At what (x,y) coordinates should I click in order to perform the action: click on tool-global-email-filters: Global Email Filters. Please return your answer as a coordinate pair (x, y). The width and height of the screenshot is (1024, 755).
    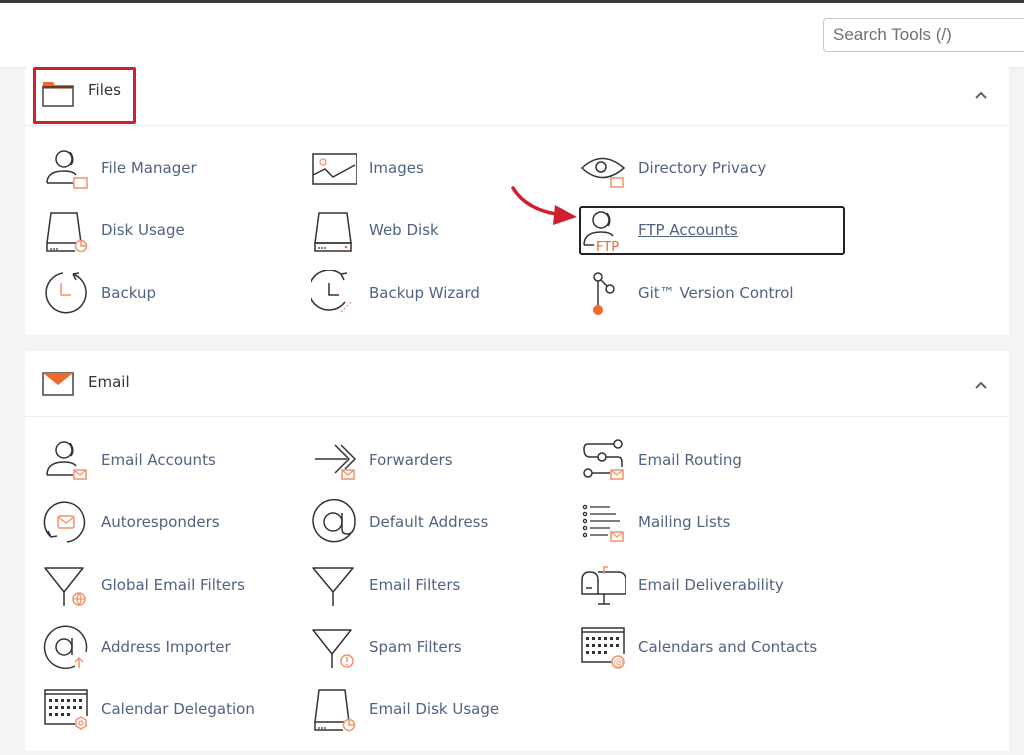
    Looking at the image, I should click on (144, 585).